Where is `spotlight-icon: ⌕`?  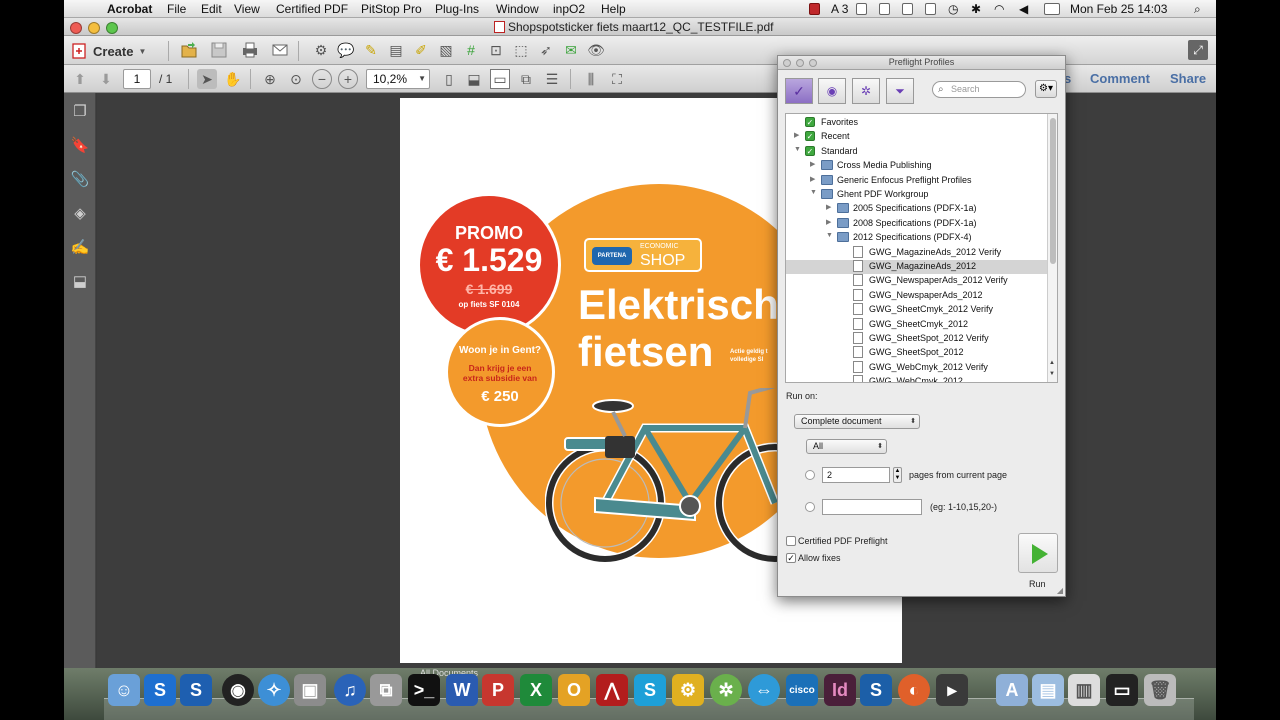 spotlight-icon: ⌕ is located at coordinates (1197, 9).